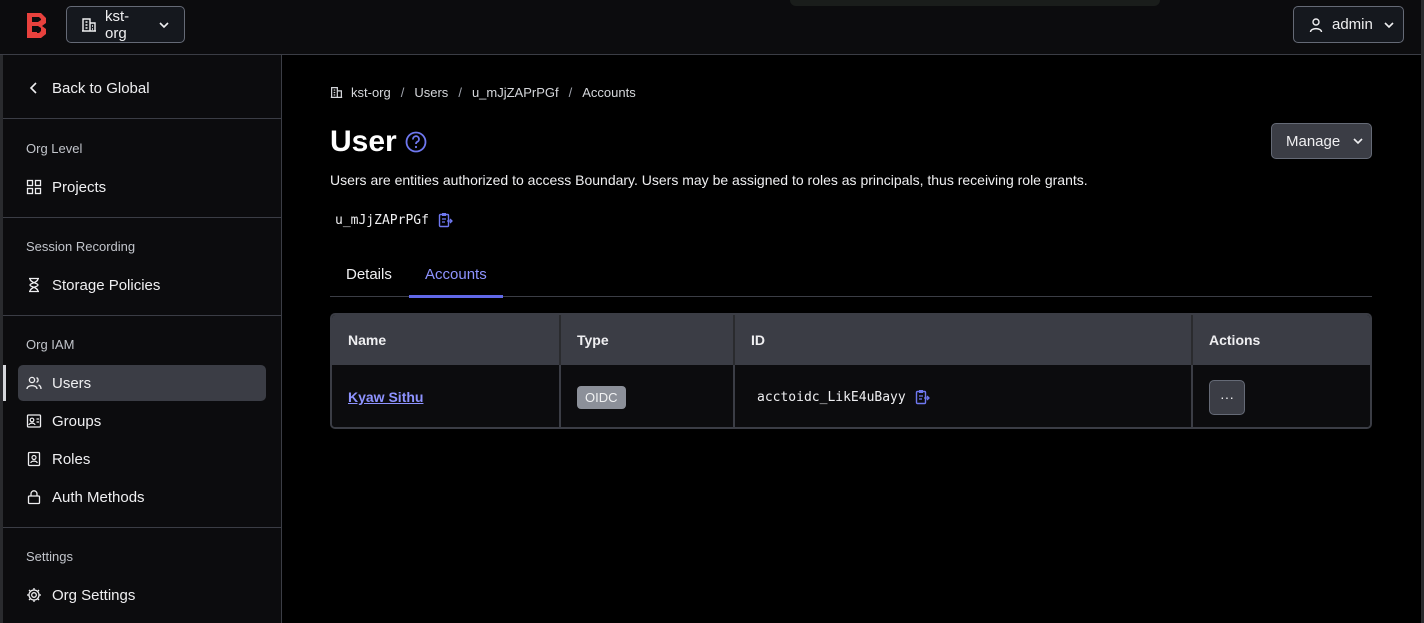 The height and width of the screenshot is (623, 1424). I want to click on type-badge: OIDC, so click(601, 397).